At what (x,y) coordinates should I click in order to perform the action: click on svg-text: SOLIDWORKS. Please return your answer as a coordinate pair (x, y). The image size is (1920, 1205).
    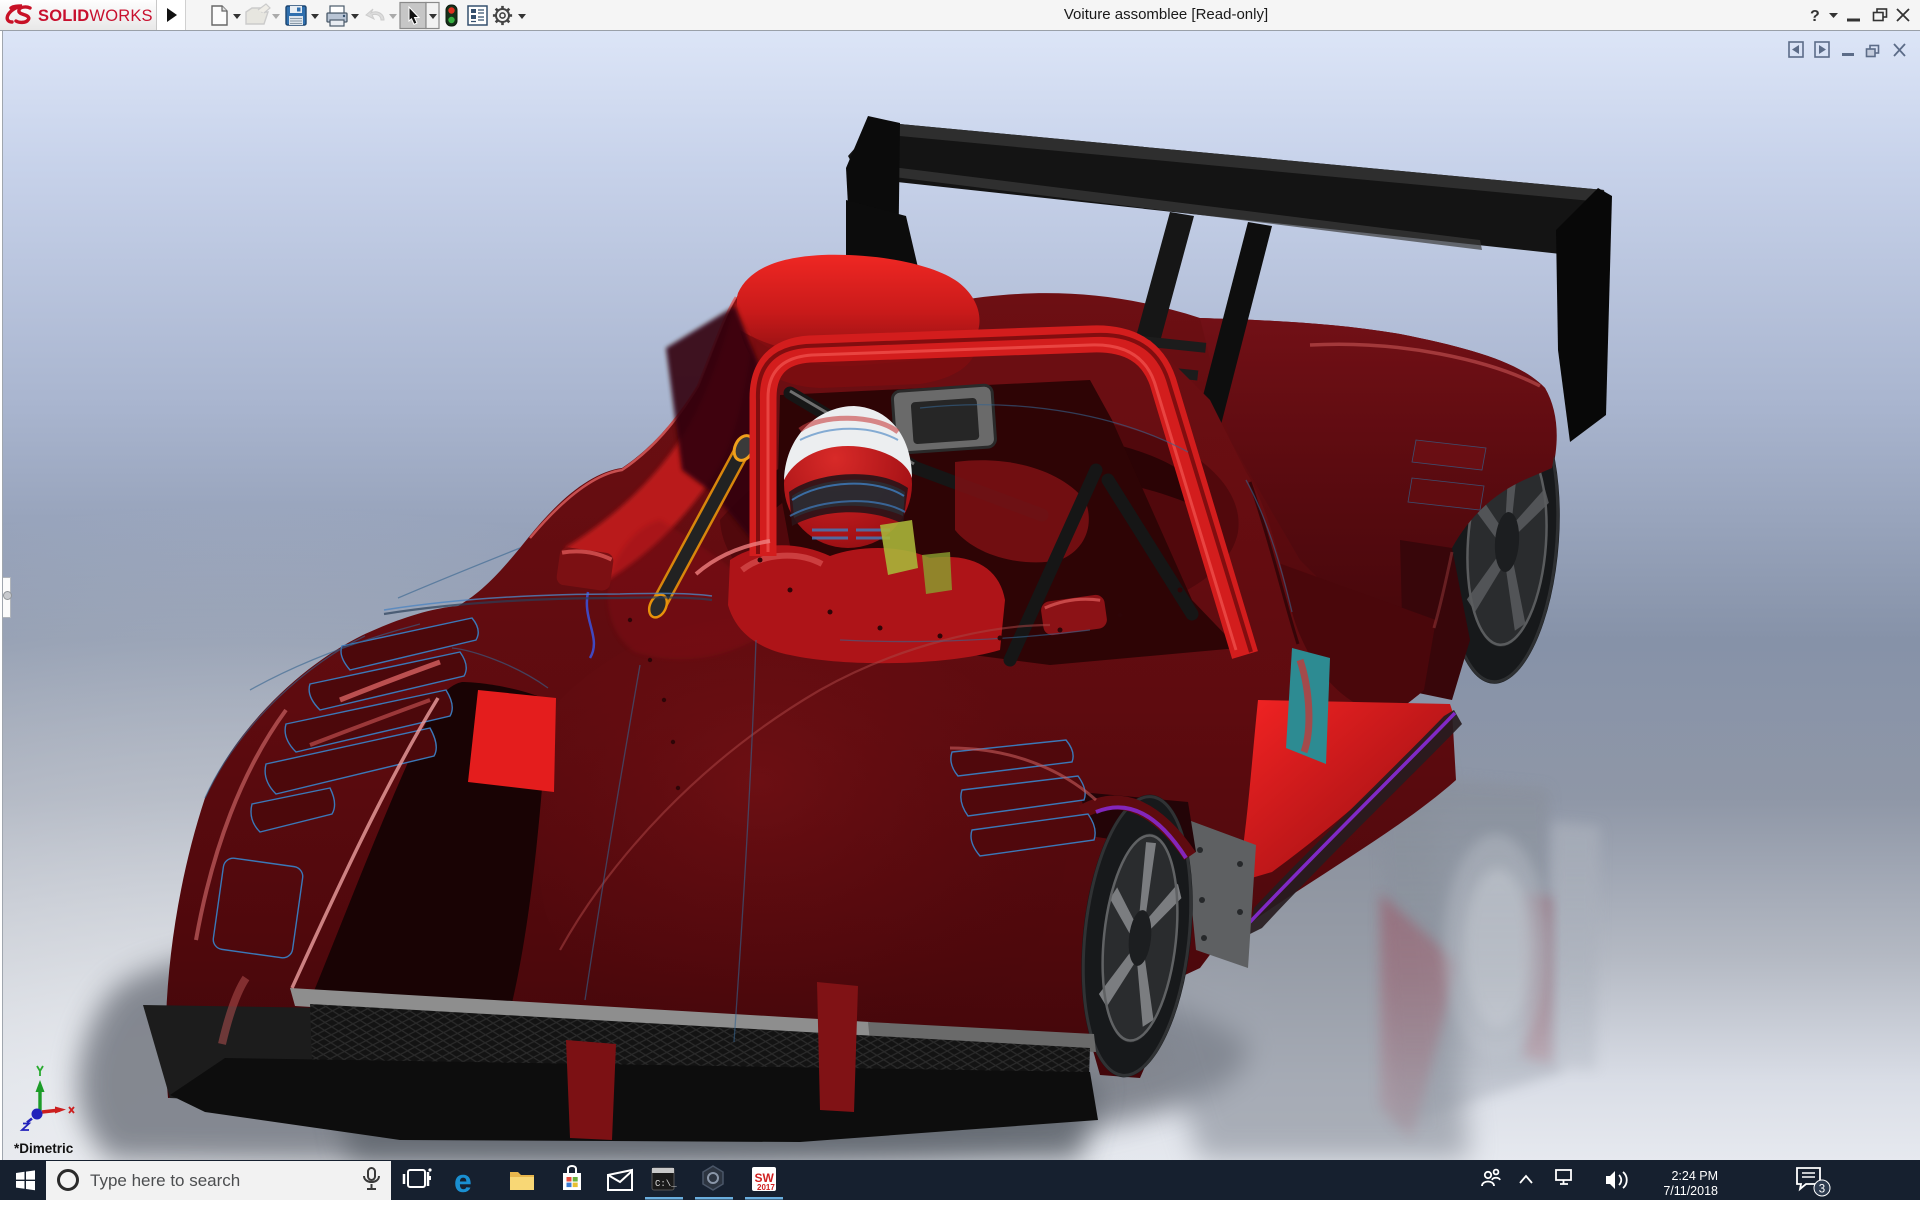
    Looking at the image, I should click on (95, 16).